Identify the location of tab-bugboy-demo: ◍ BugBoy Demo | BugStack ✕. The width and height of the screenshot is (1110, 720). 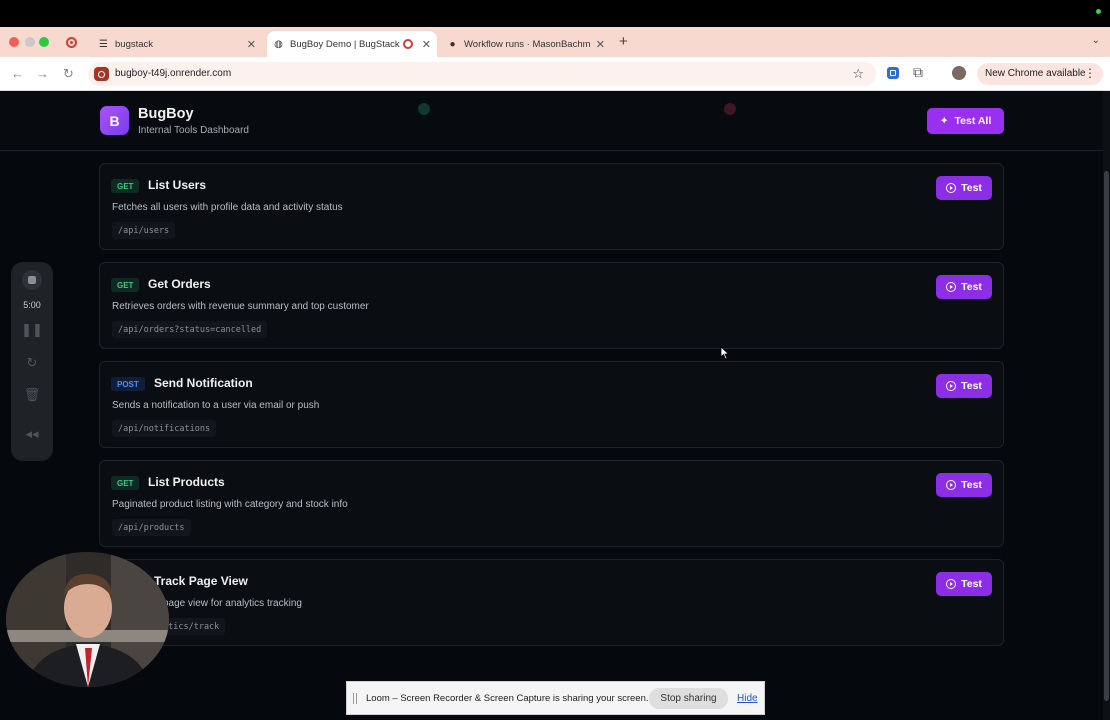
(352, 44).